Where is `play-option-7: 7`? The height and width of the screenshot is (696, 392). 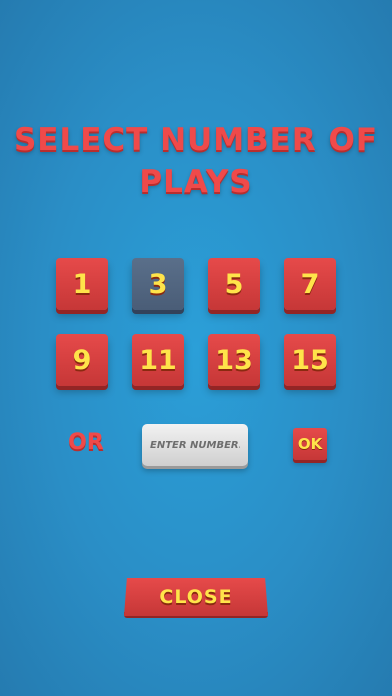
play-option-7: 7 is located at coordinates (310, 284).